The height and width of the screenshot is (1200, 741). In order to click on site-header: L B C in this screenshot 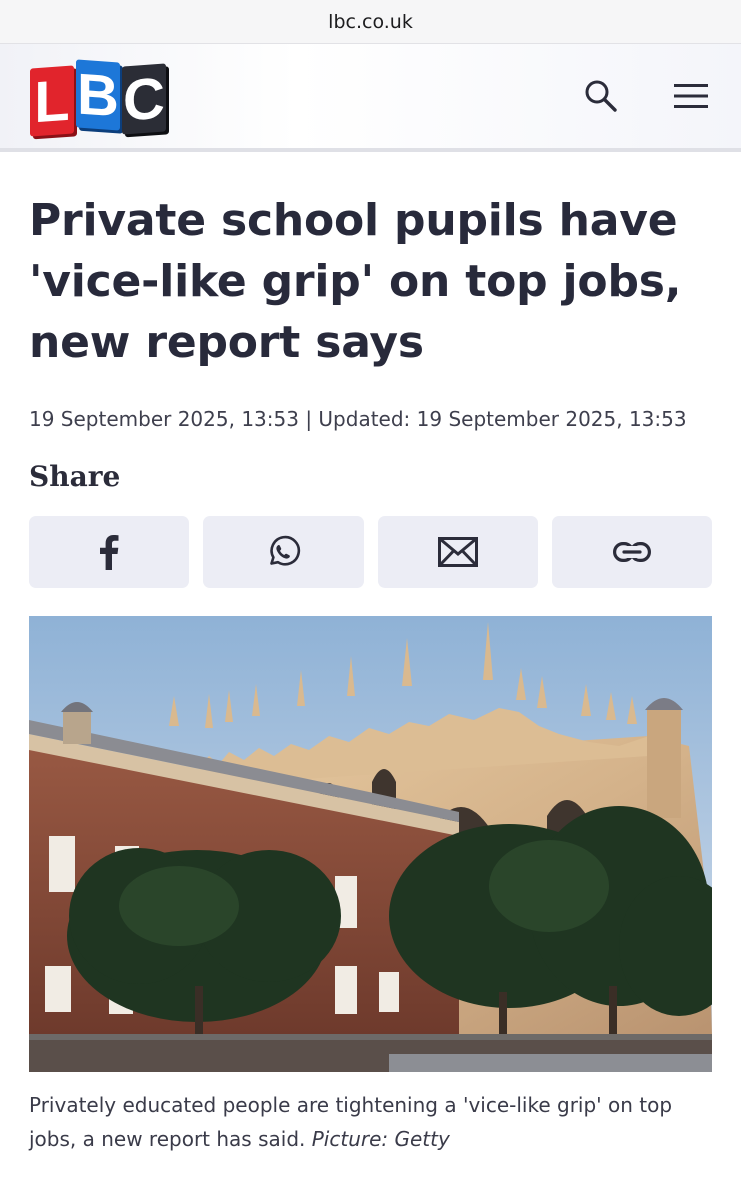, I will do `click(370, 98)`.